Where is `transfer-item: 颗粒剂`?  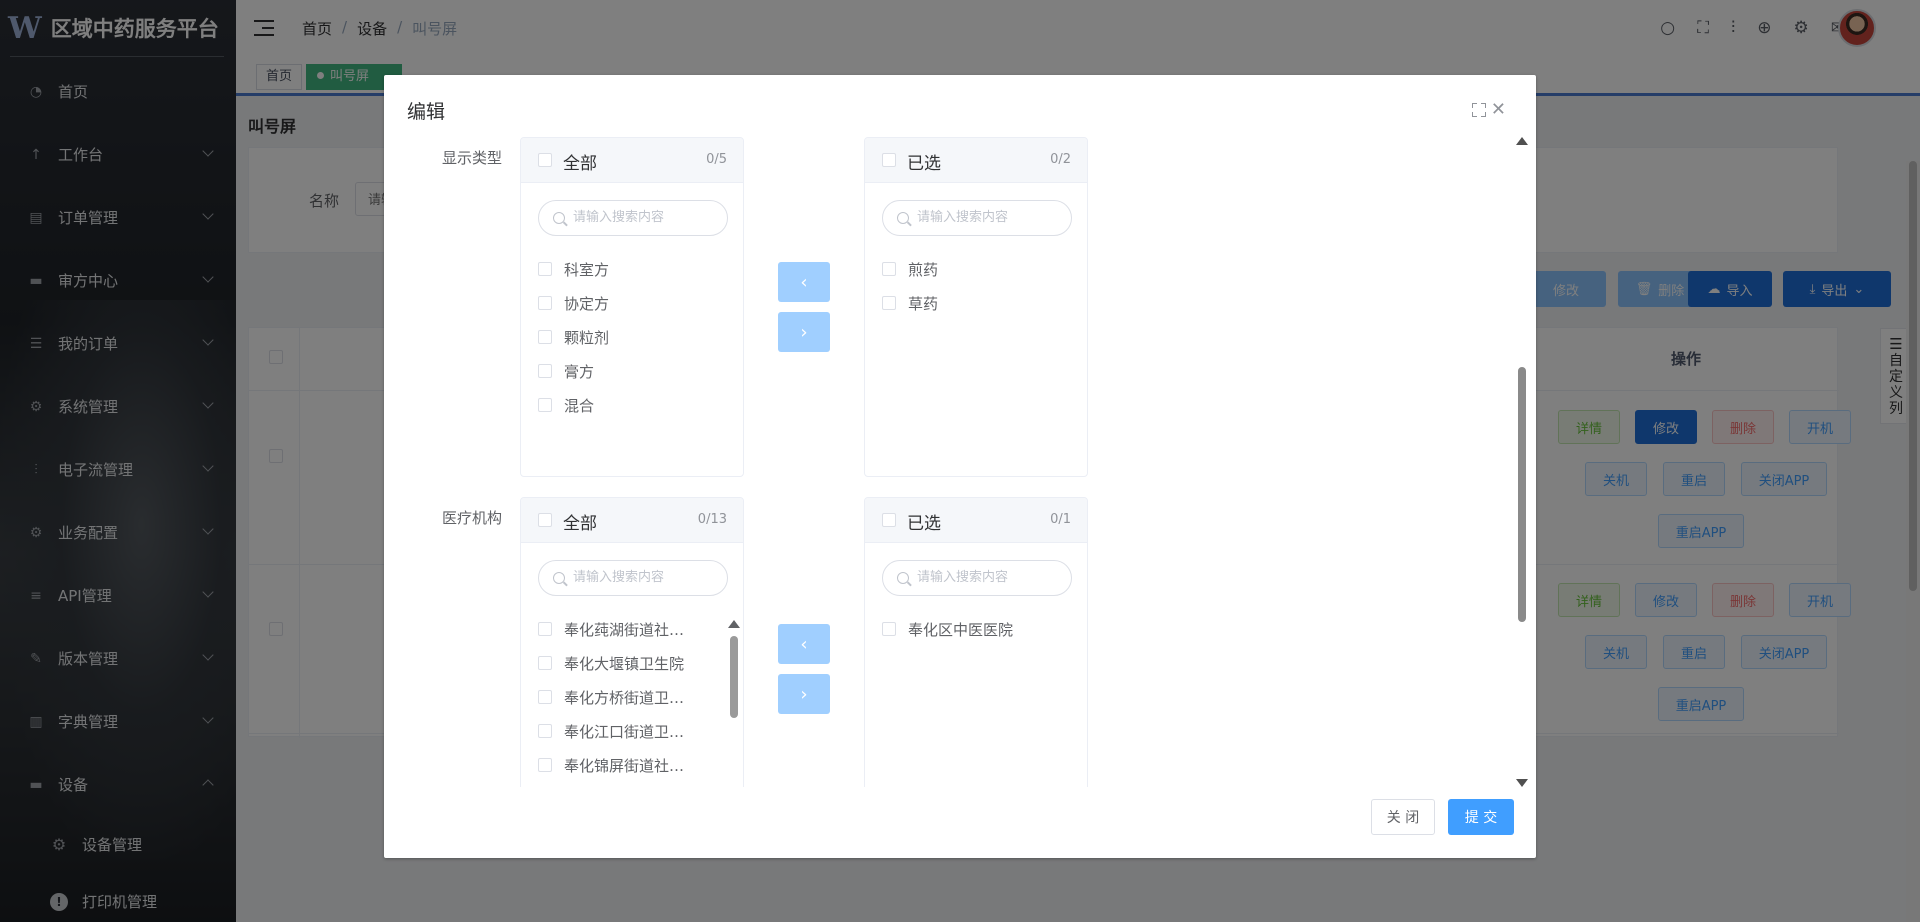 transfer-item: 颗粒剂 is located at coordinates (573, 337).